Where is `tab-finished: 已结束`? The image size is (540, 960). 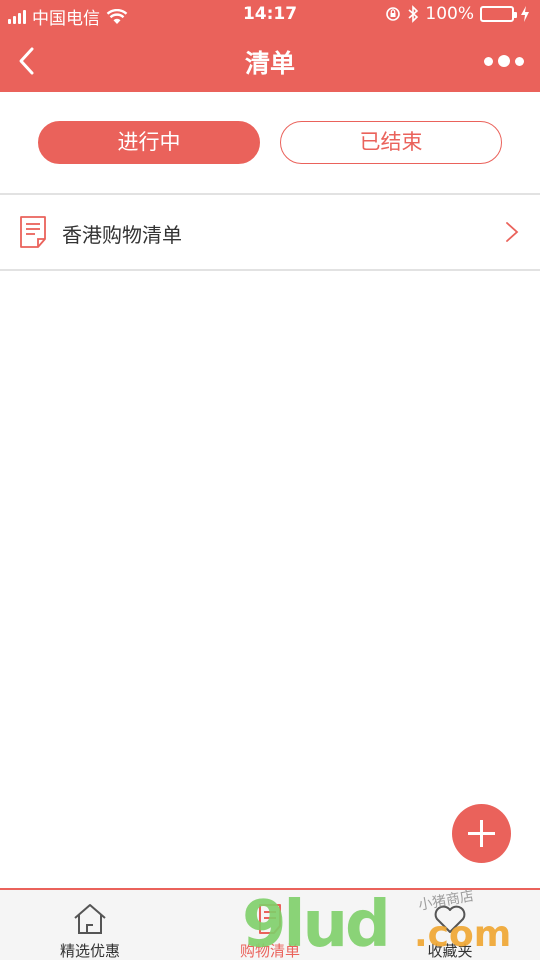 tab-finished: 已结束 is located at coordinates (391, 142).